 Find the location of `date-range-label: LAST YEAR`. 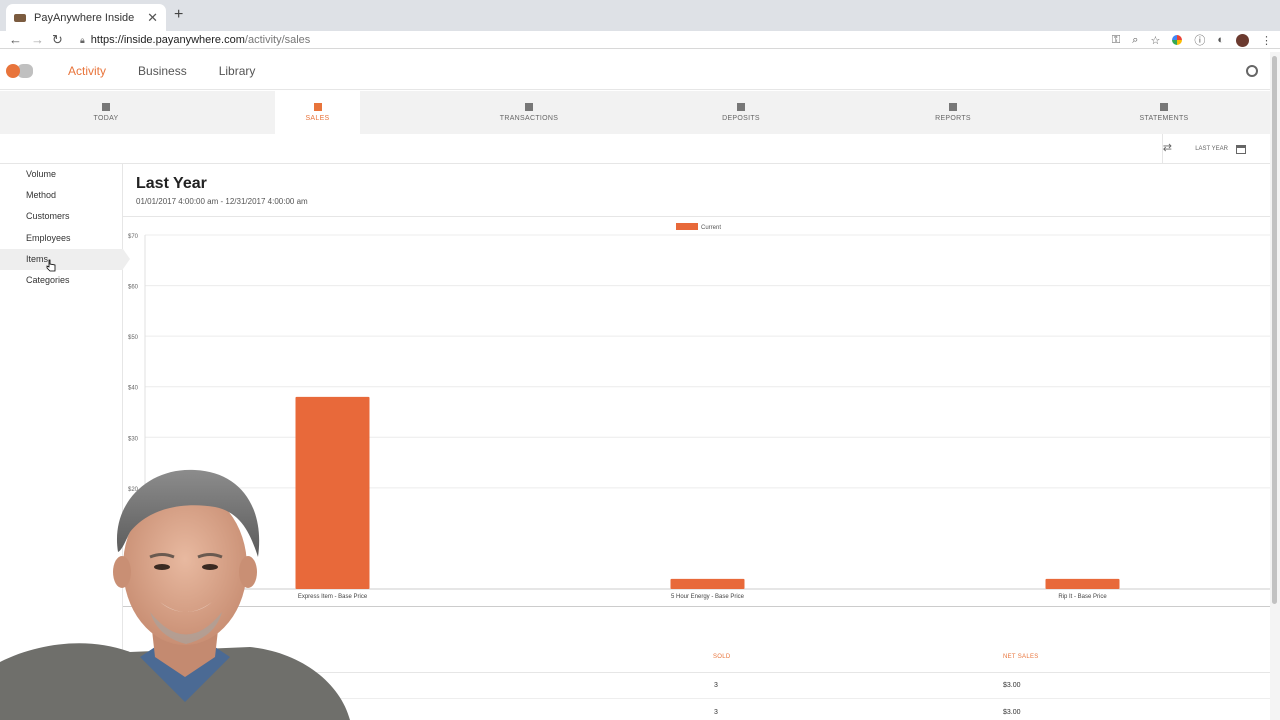

date-range-label: LAST YEAR is located at coordinates (1211, 149).